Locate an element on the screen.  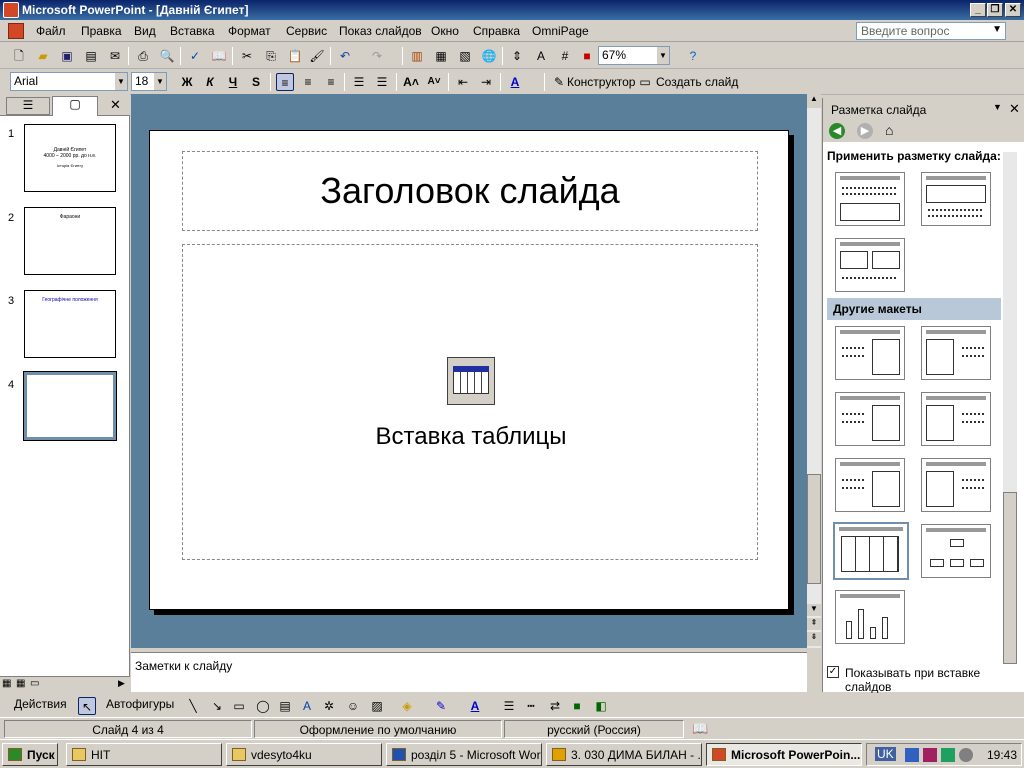
align-right-icon: ≡ is located at coordinates (331, 82).